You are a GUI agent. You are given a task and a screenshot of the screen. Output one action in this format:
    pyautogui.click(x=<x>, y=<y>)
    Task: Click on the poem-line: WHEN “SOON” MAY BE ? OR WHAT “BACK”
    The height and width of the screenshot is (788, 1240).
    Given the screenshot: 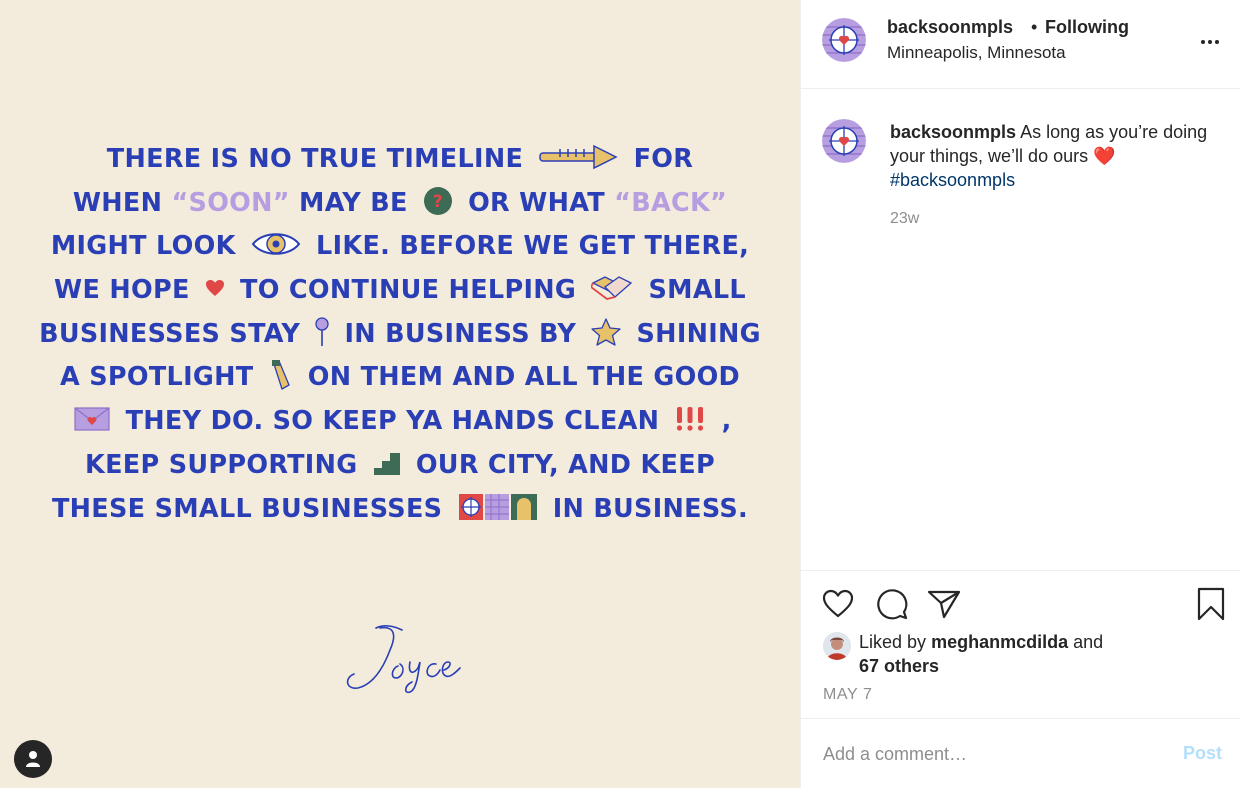 What is the action you would take?
    pyautogui.click(x=400, y=204)
    